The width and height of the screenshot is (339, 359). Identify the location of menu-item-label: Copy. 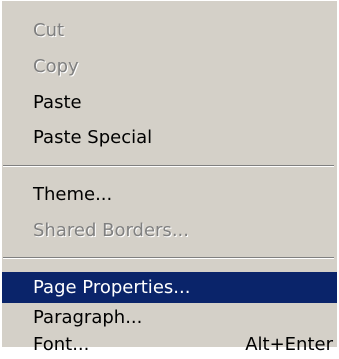
(56, 66).